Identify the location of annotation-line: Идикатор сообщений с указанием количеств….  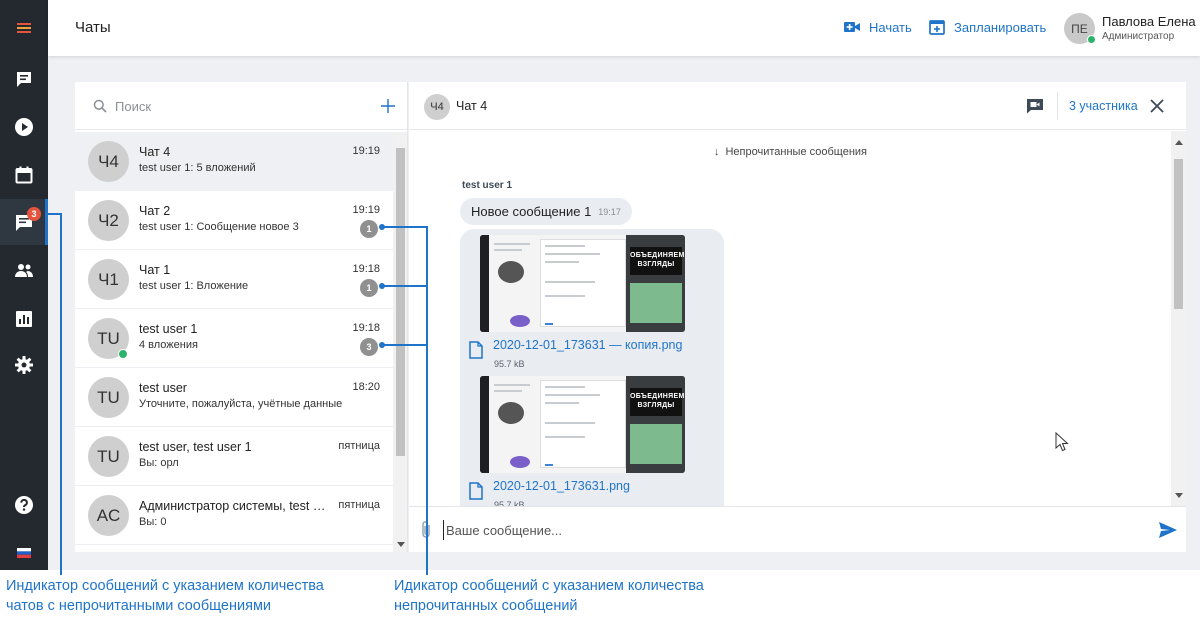
(549, 586).